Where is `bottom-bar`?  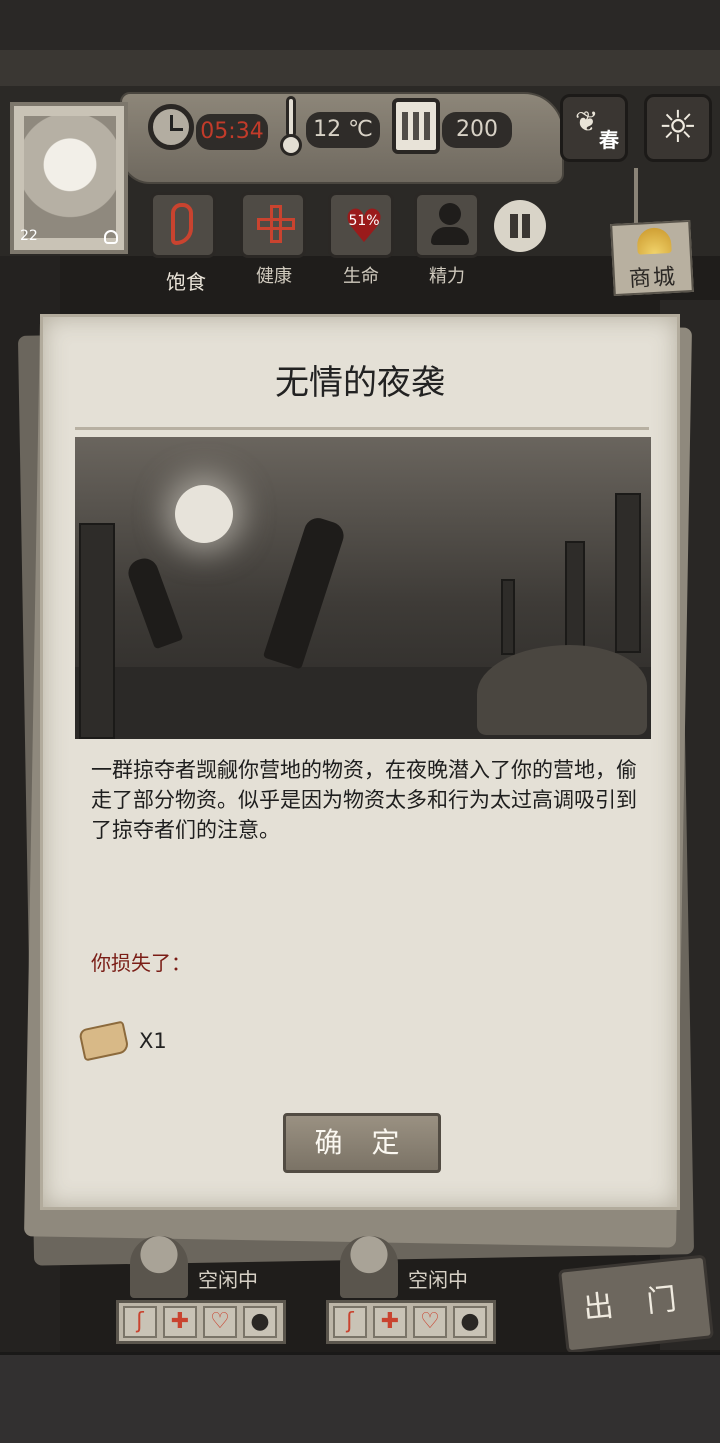 bottom-bar is located at coordinates (360, 1397).